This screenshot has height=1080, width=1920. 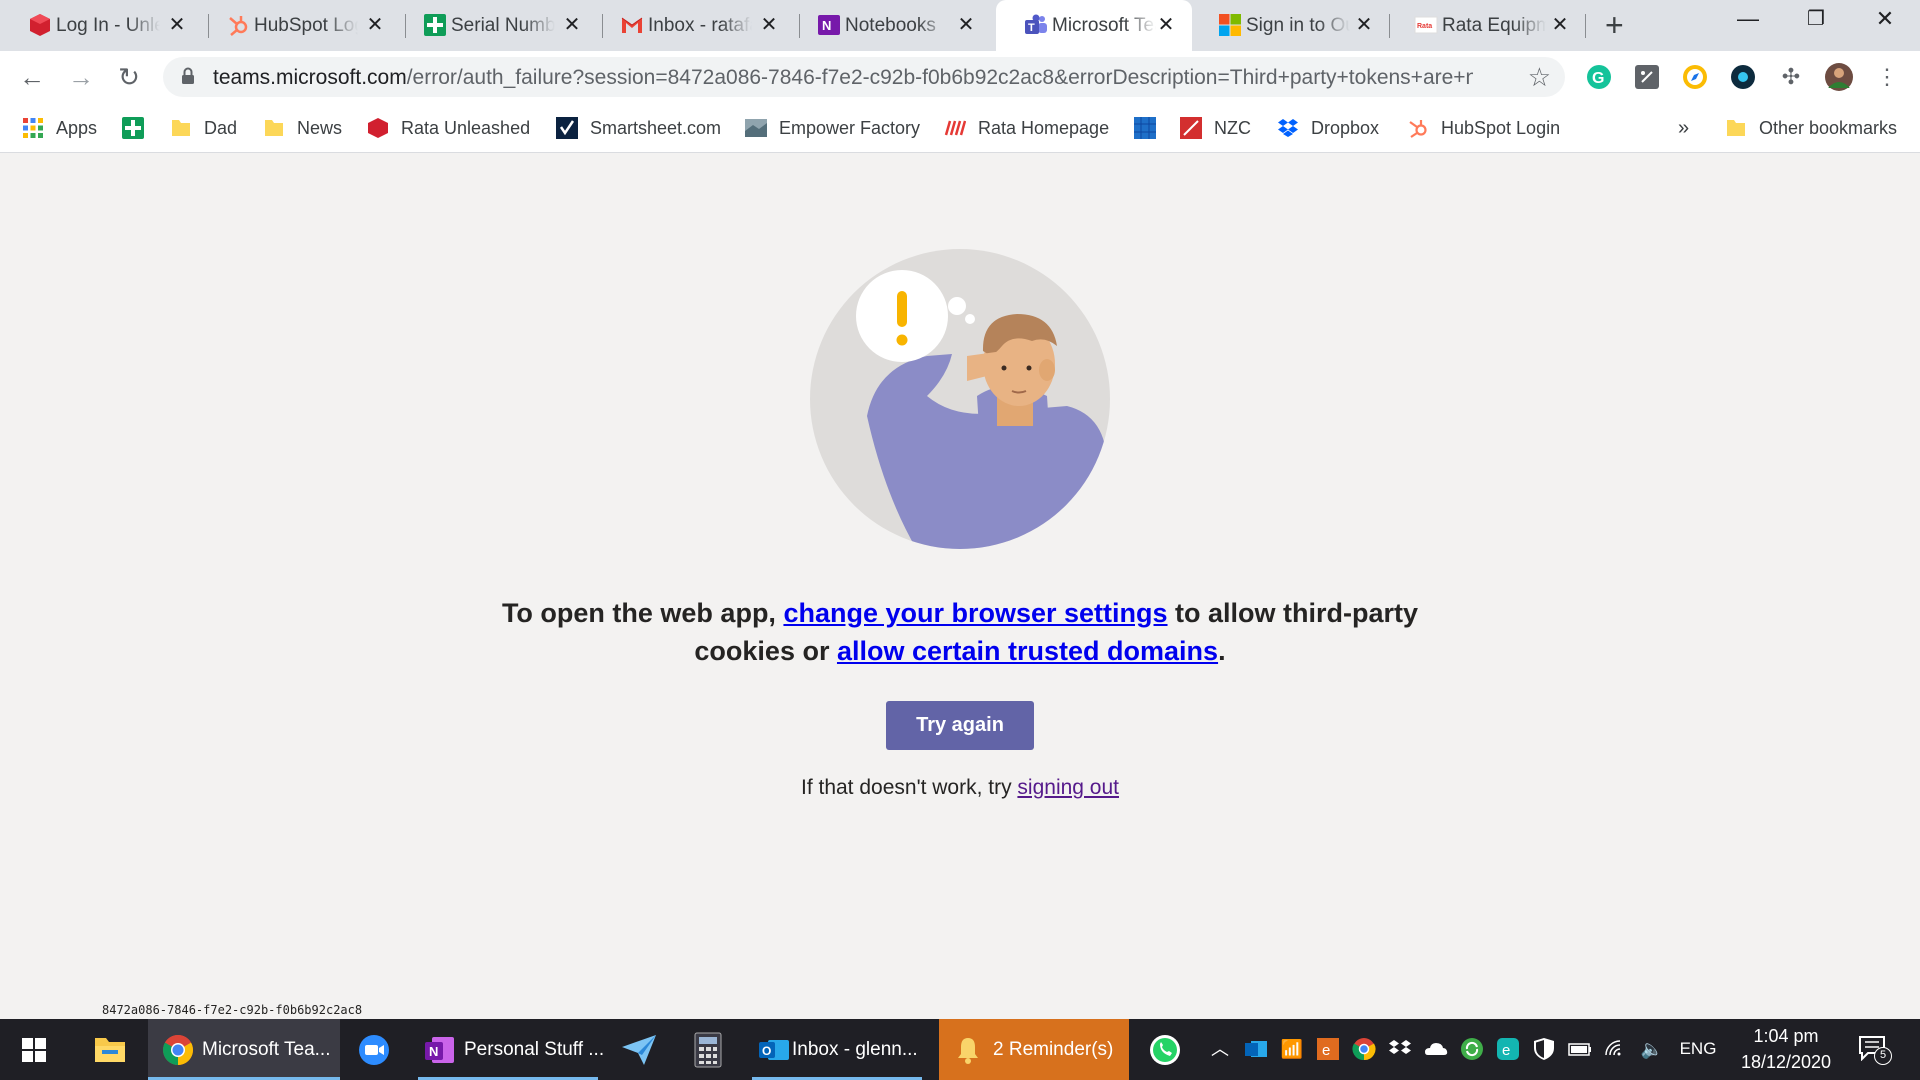 I want to click on bookmark-smartsheet-plus, so click(x=139, y=128).